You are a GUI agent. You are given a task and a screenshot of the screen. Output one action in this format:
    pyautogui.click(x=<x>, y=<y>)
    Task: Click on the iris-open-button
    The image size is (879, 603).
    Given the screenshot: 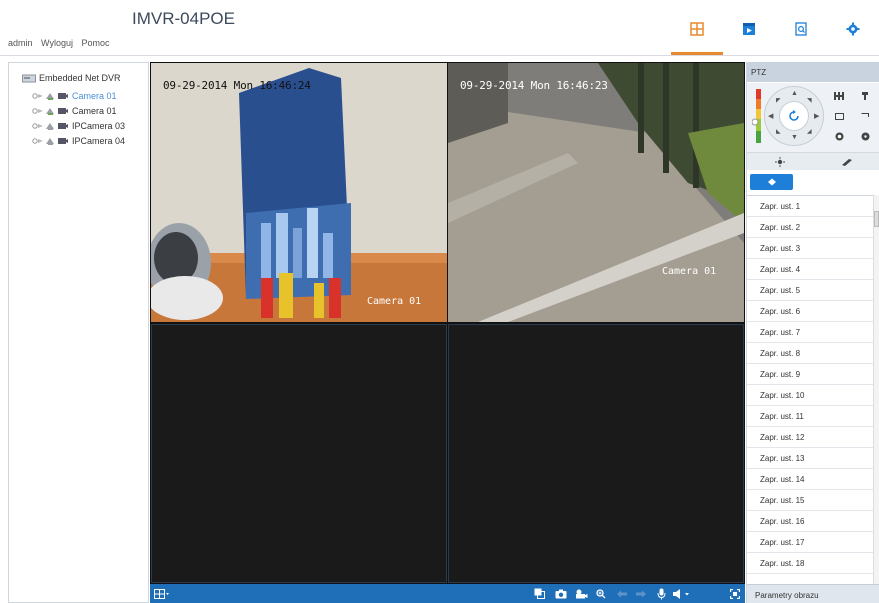 What is the action you would take?
    pyautogui.click(x=839, y=136)
    